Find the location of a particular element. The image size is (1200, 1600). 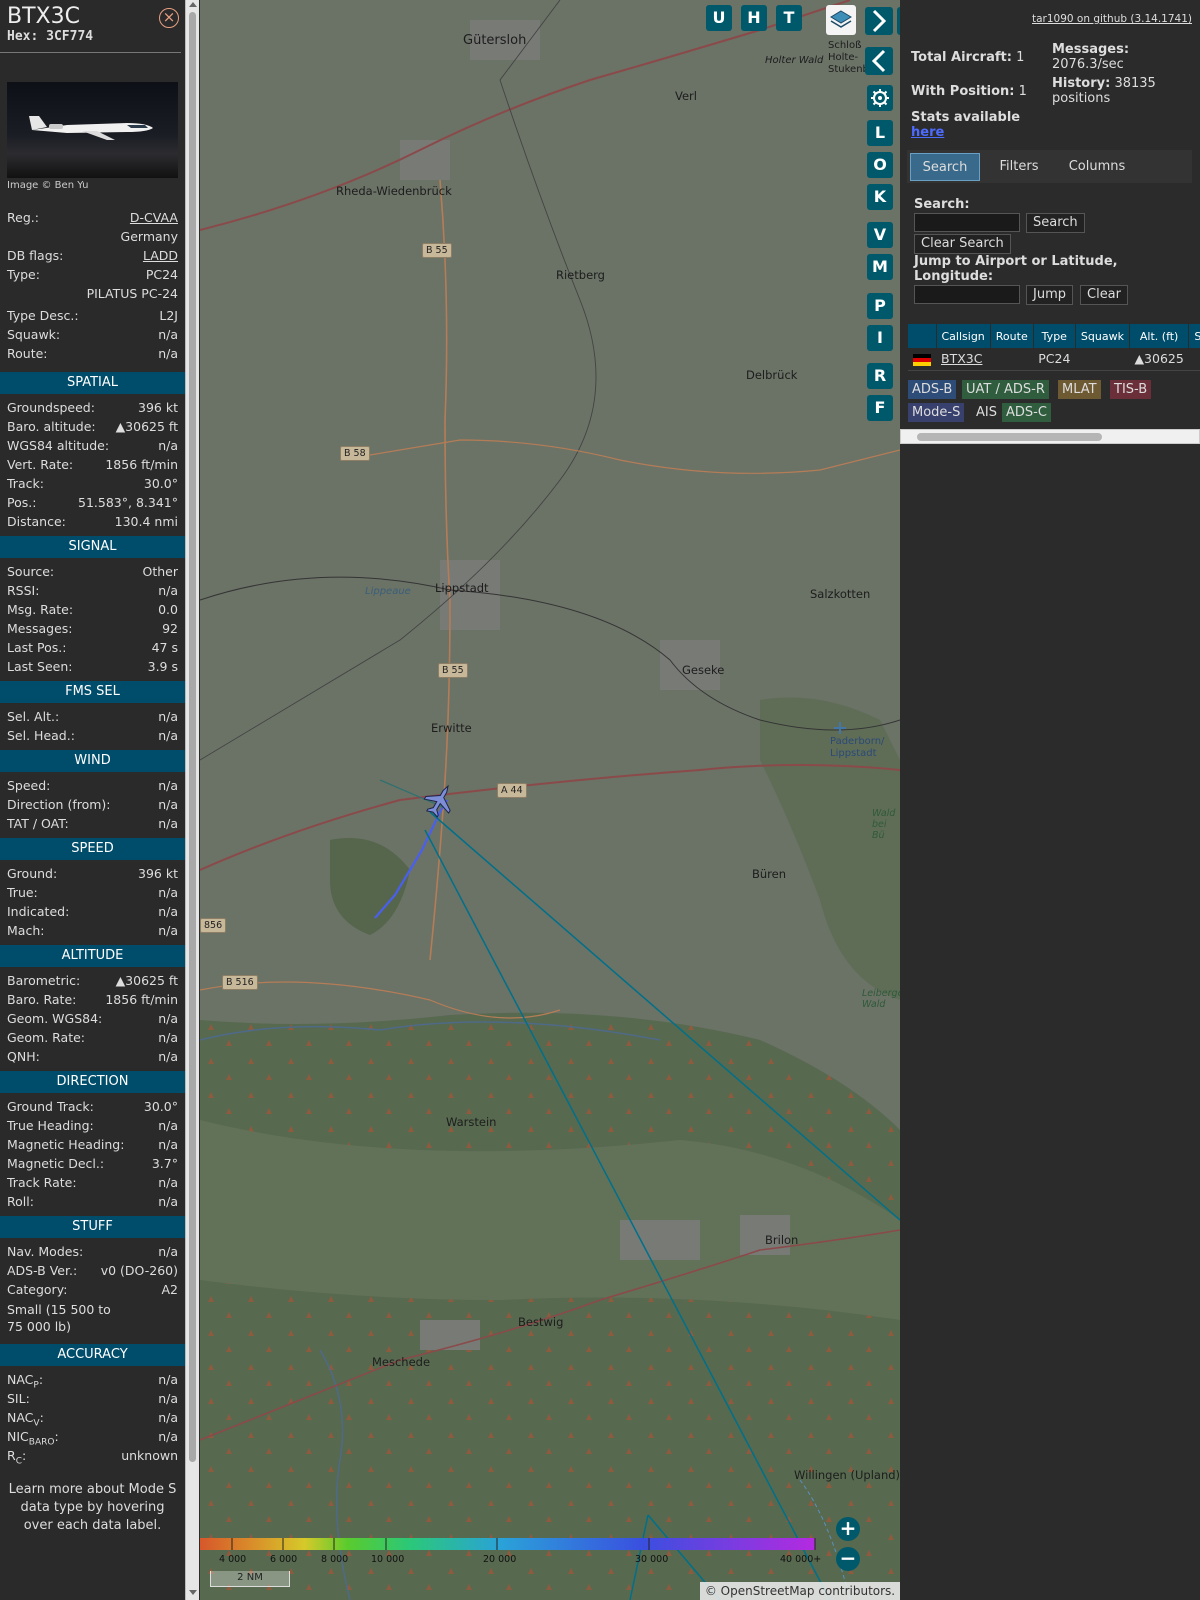

collapse-sidebar-icon is located at coordinates (879, 61).